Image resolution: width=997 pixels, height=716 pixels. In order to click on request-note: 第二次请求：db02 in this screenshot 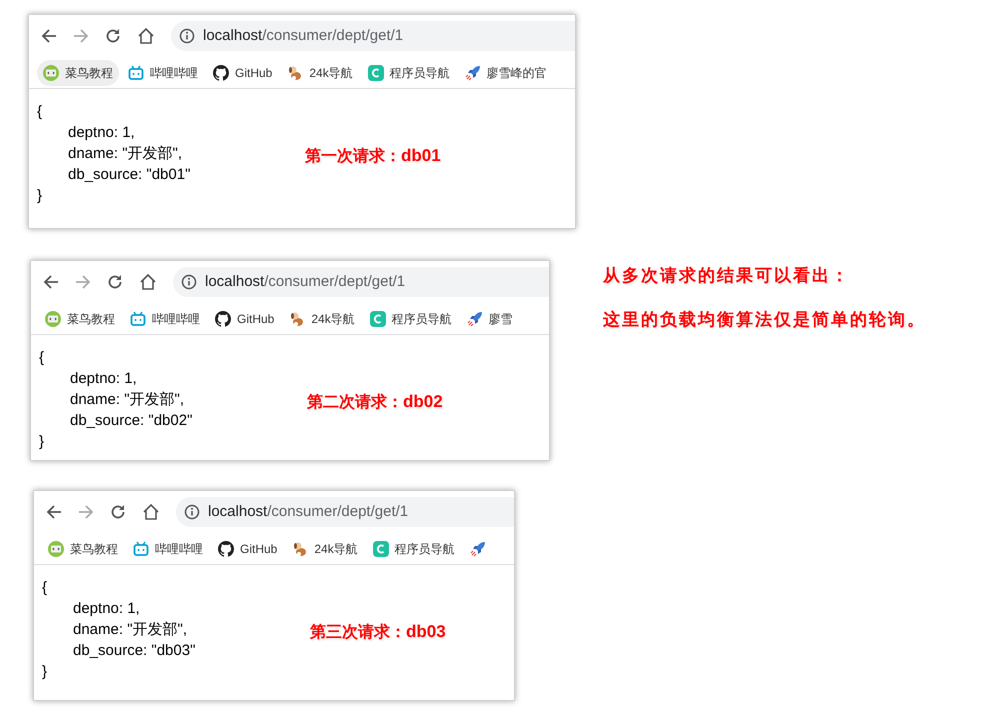, I will do `click(375, 401)`.